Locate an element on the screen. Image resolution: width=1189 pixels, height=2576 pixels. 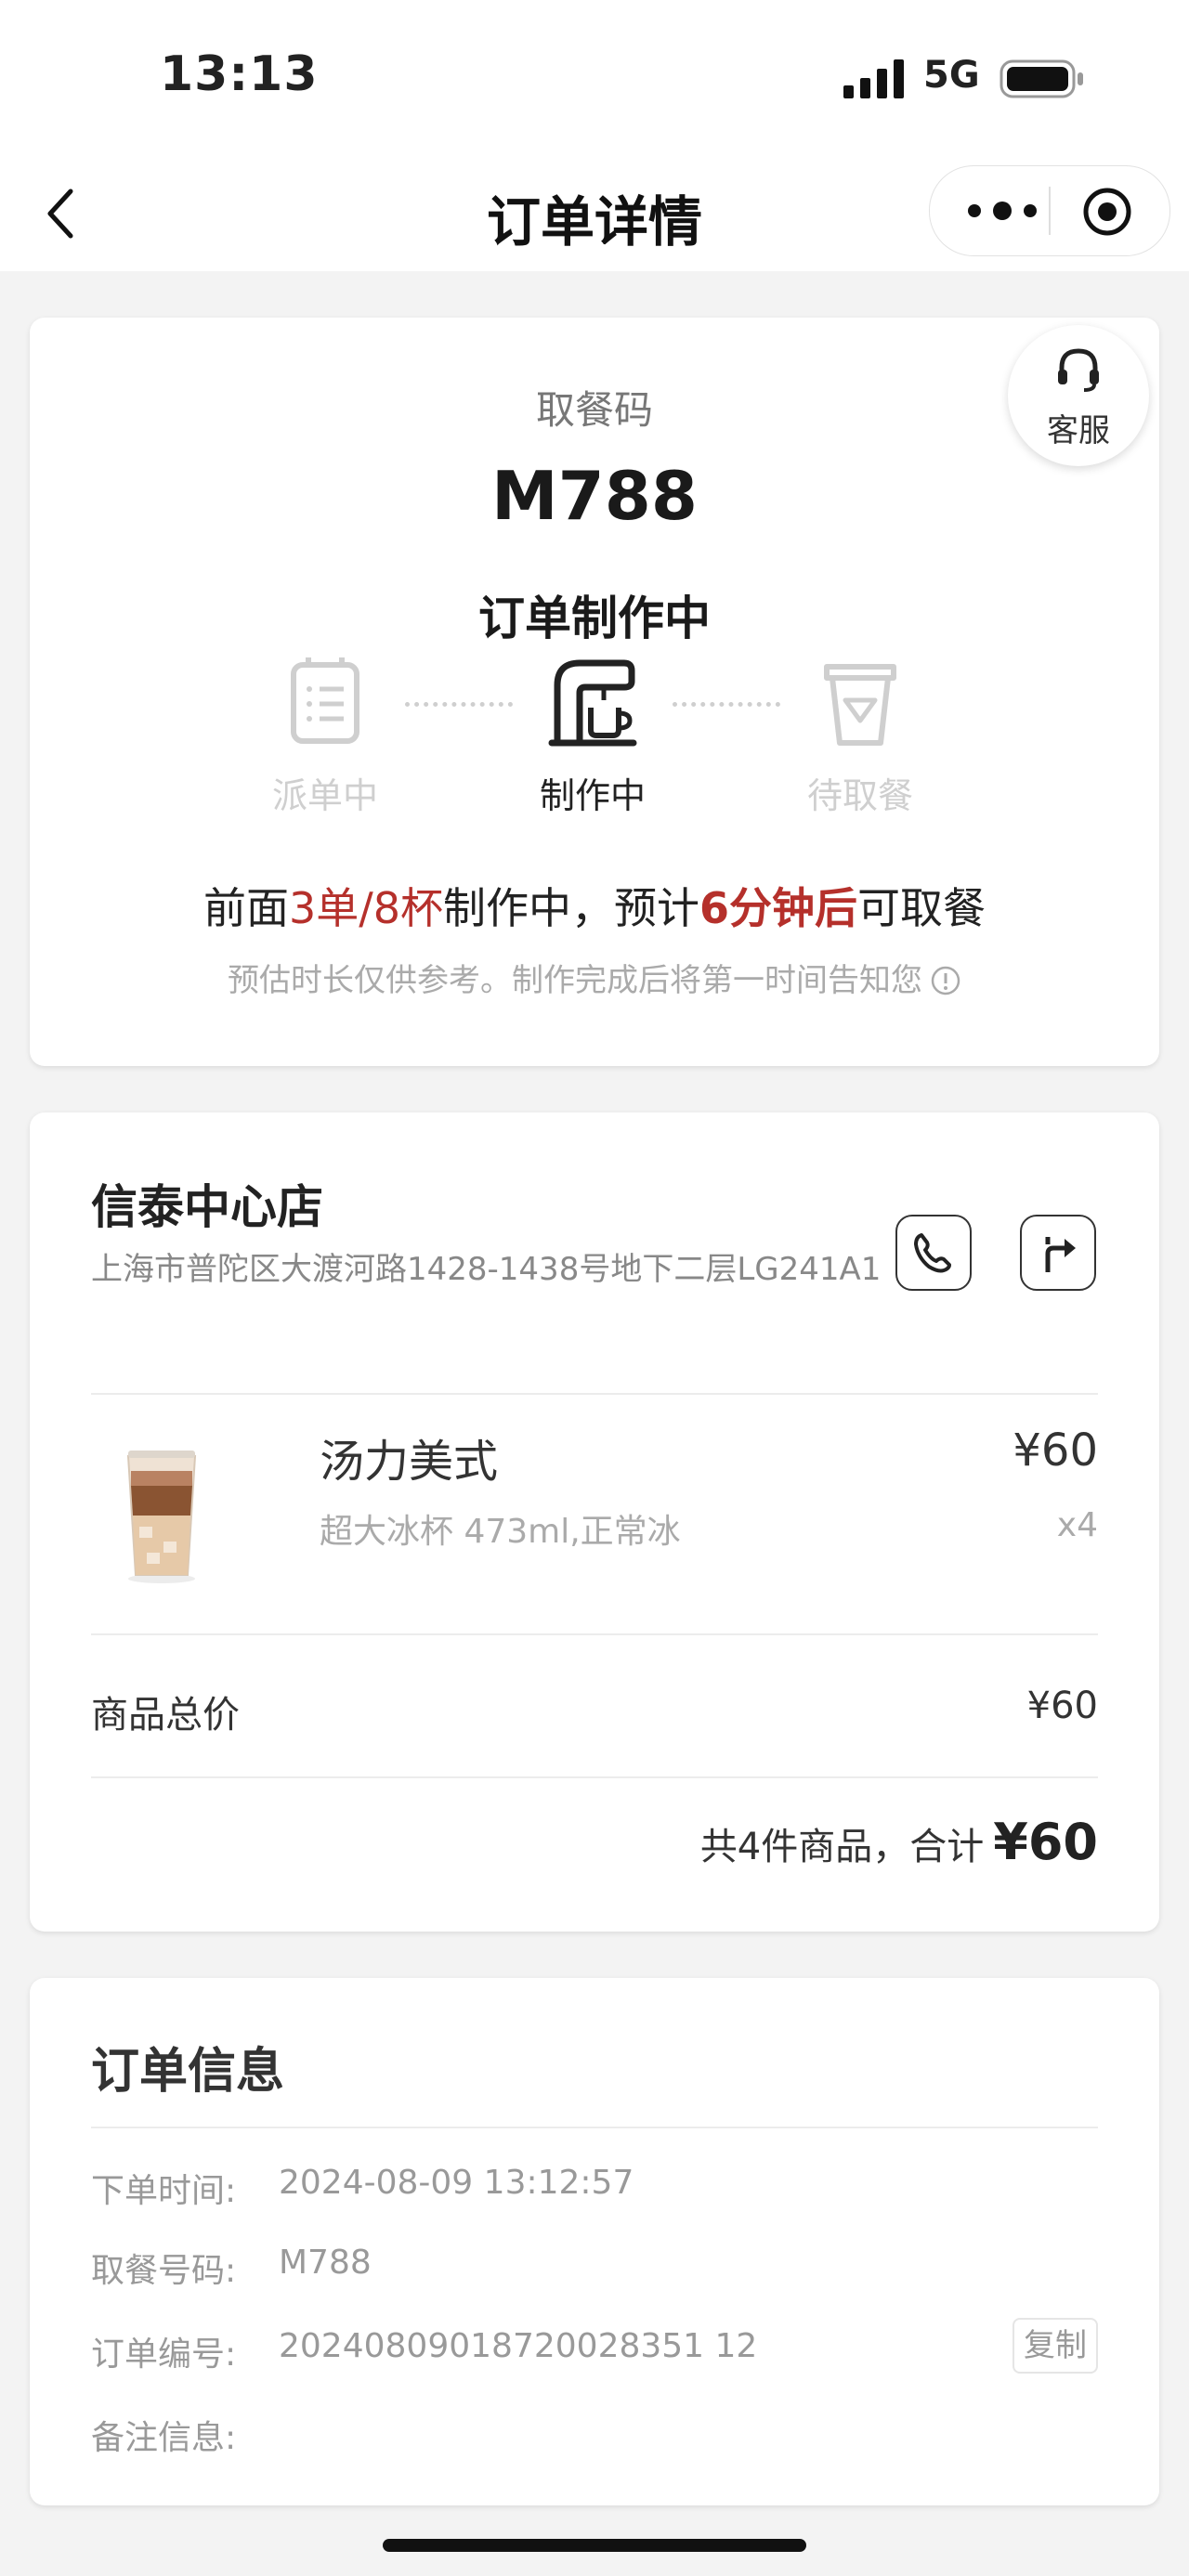
nav-bar: 订单详情 is located at coordinates (594, 214).